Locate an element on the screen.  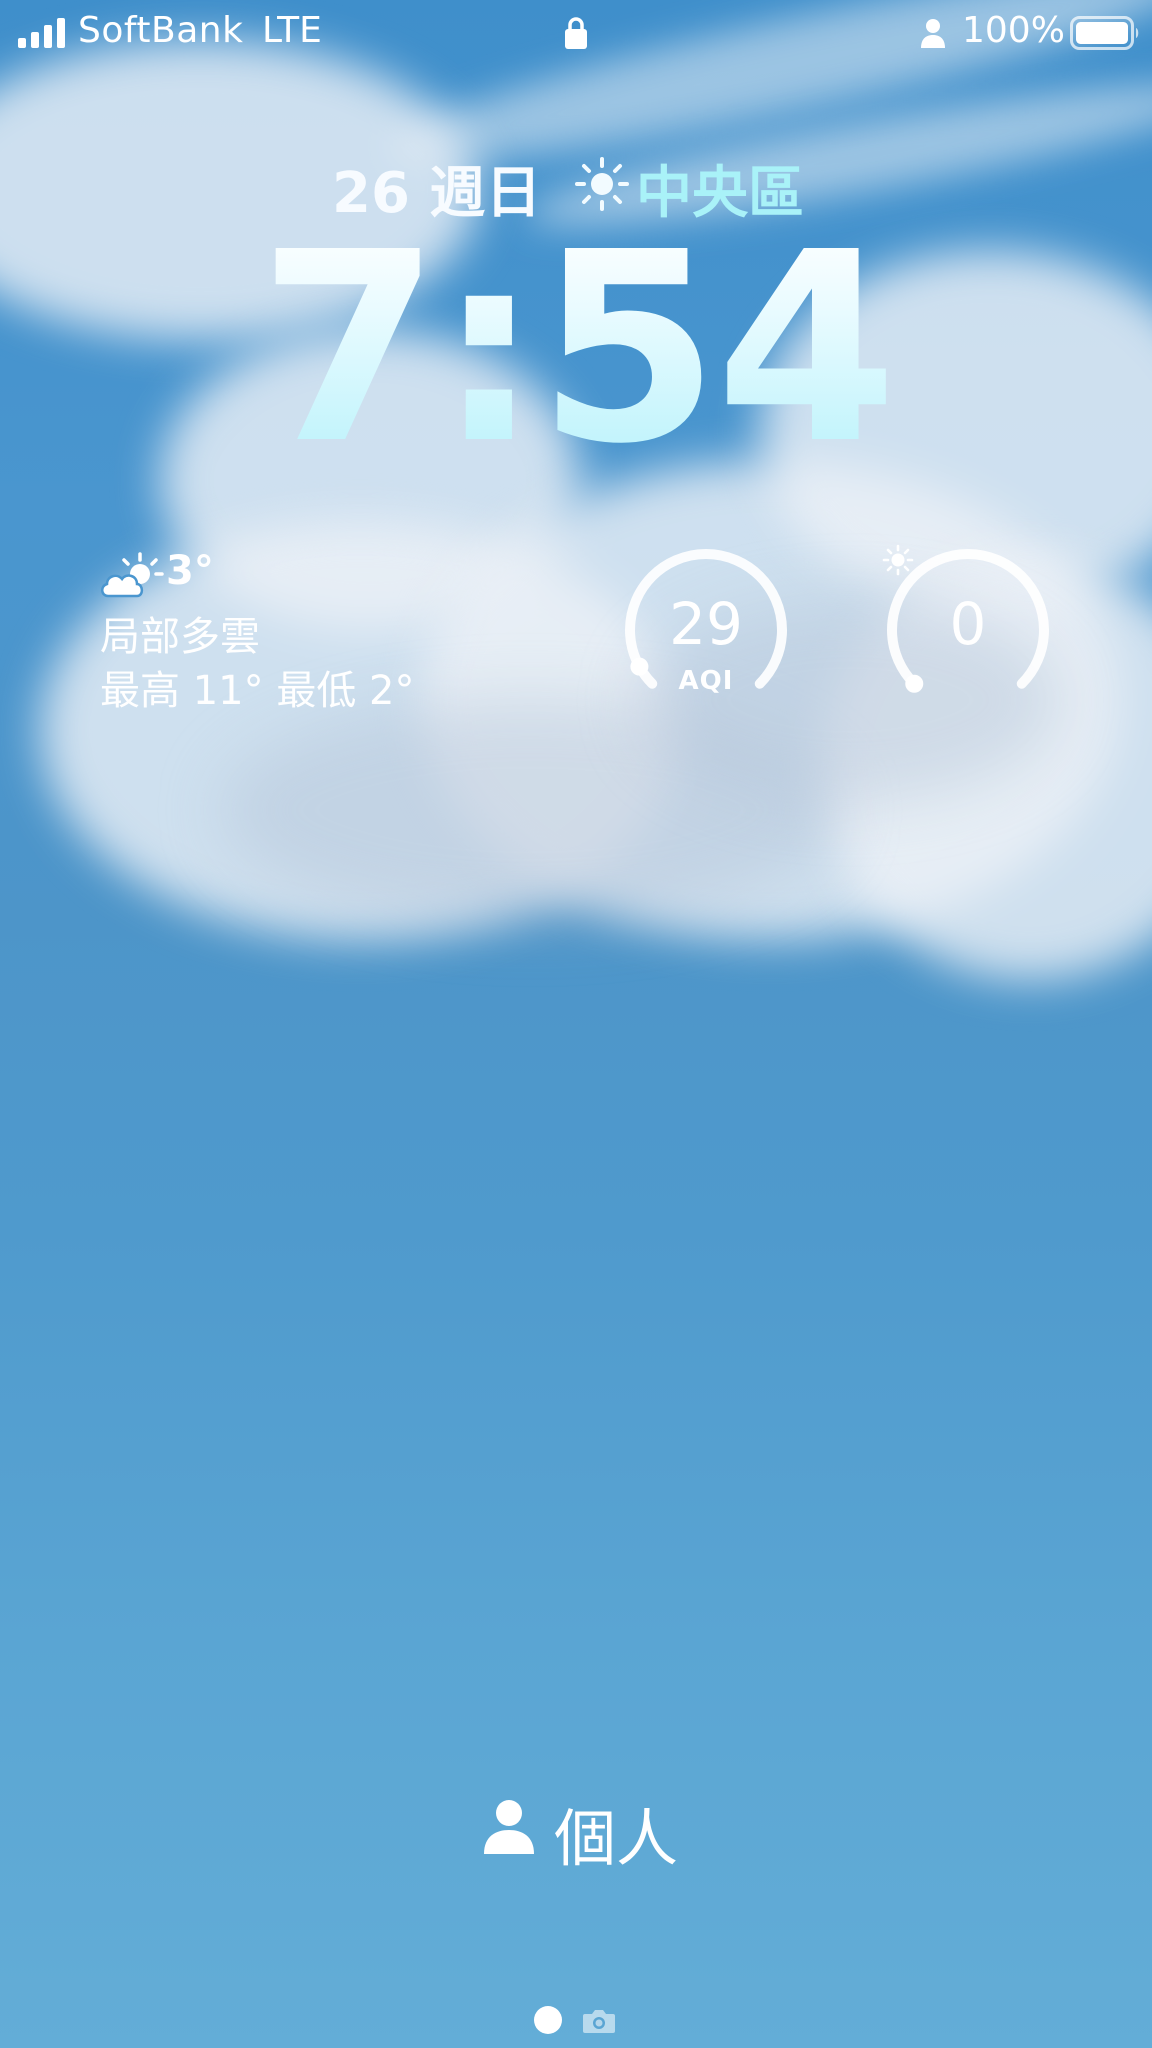
high-low-temperature: 最高 11° 最低 2° is located at coordinates (257, 691).